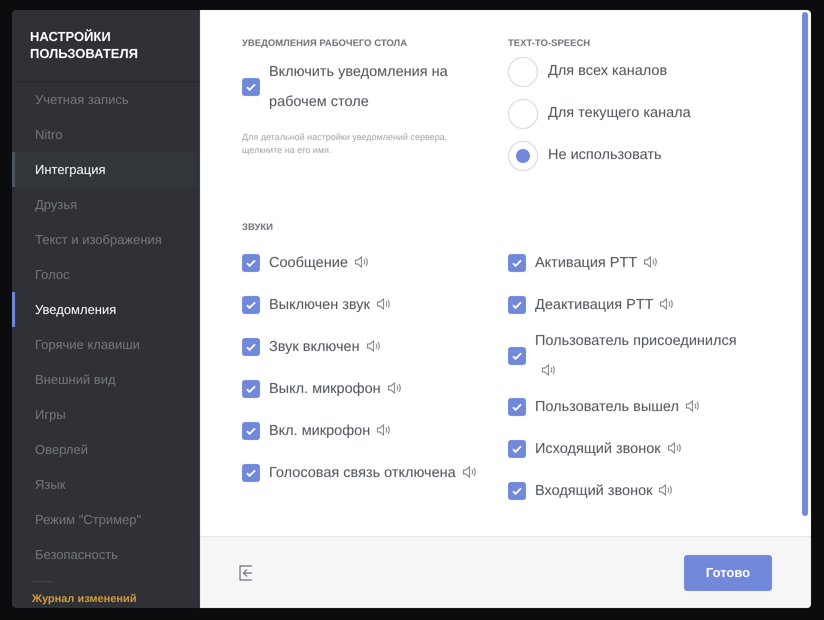  What do you see at coordinates (330, 431) in the screenshot?
I see `sound-label: Вкл. микрофон` at bounding box center [330, 431].